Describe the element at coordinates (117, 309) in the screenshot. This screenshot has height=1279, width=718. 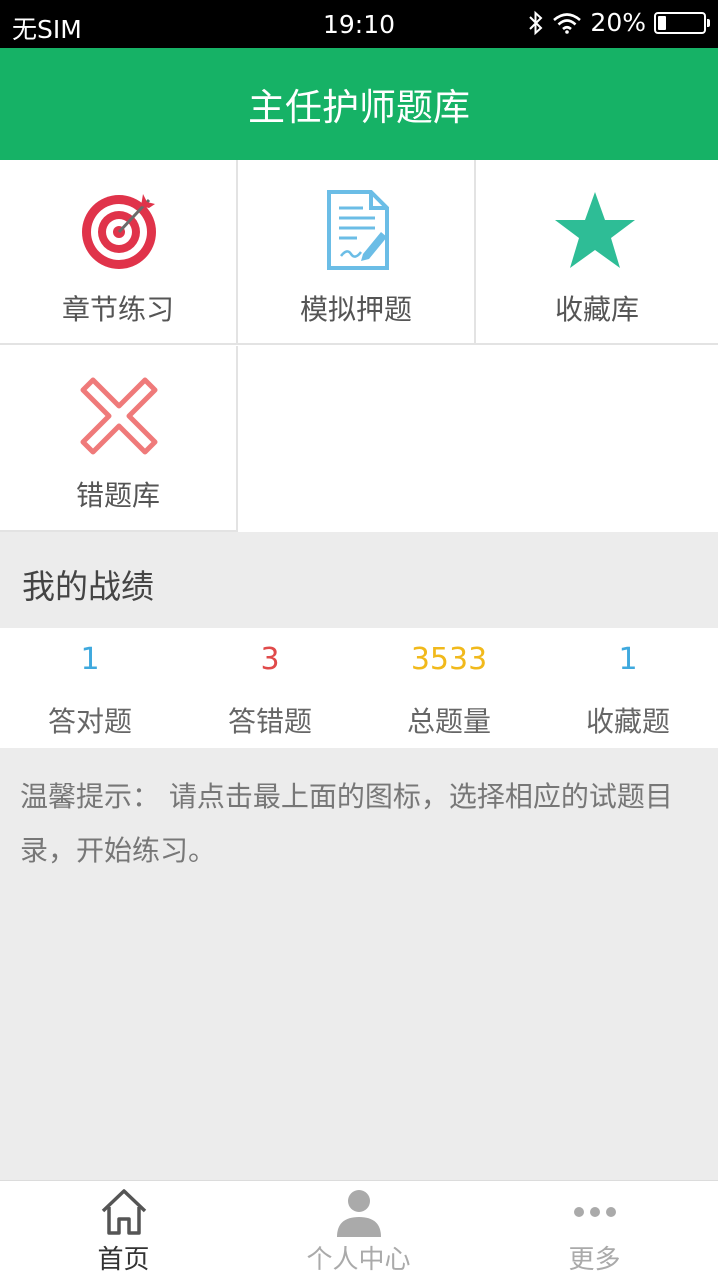
I see `grid-item-label: 章节练习` at that location.